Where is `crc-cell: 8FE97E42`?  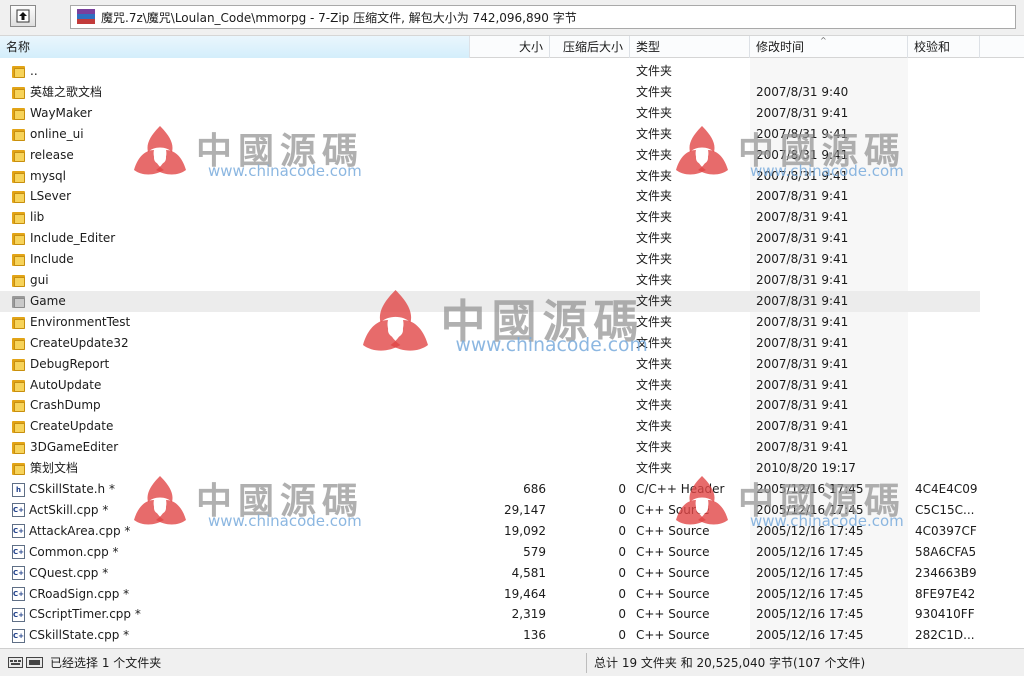 crc-cell: 8FE97E42 is located at coordinates (945, 593).